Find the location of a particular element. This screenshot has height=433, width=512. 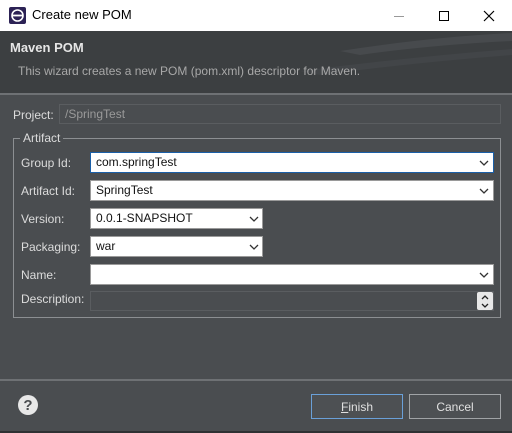

minimize-button is located at coordinates (399, 15).